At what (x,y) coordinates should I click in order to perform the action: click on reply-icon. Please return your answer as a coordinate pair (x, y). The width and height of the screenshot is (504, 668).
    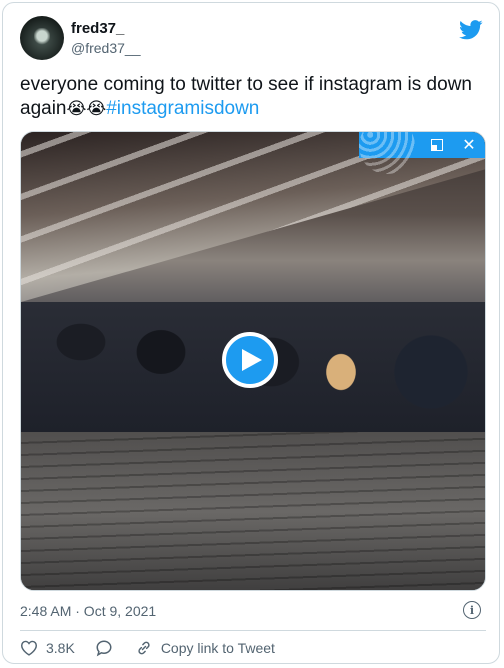
    Looking at the image, I should click on (104, 648).